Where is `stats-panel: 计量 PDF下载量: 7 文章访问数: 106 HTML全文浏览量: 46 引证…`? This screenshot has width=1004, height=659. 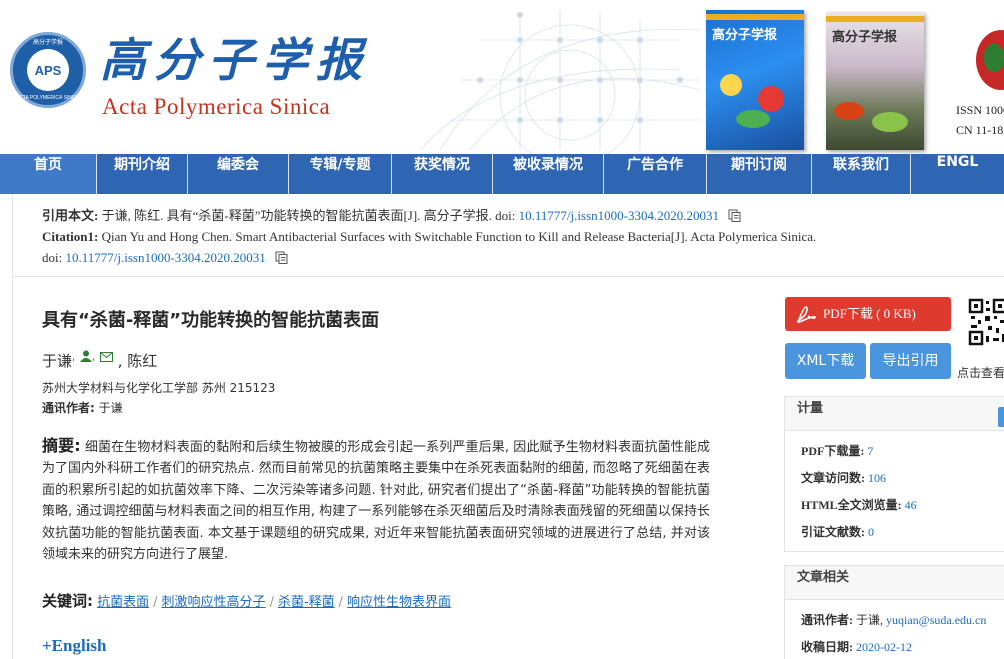
stats-panel: 计量 PDF下载量: 7 文章访问数: 106 HTML全文浏览量: 46 引证… is located at coordinates (894, 474).